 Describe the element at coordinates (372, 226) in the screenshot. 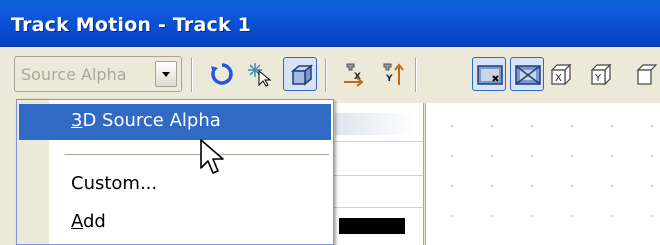

I see `black-swatch` at that location.